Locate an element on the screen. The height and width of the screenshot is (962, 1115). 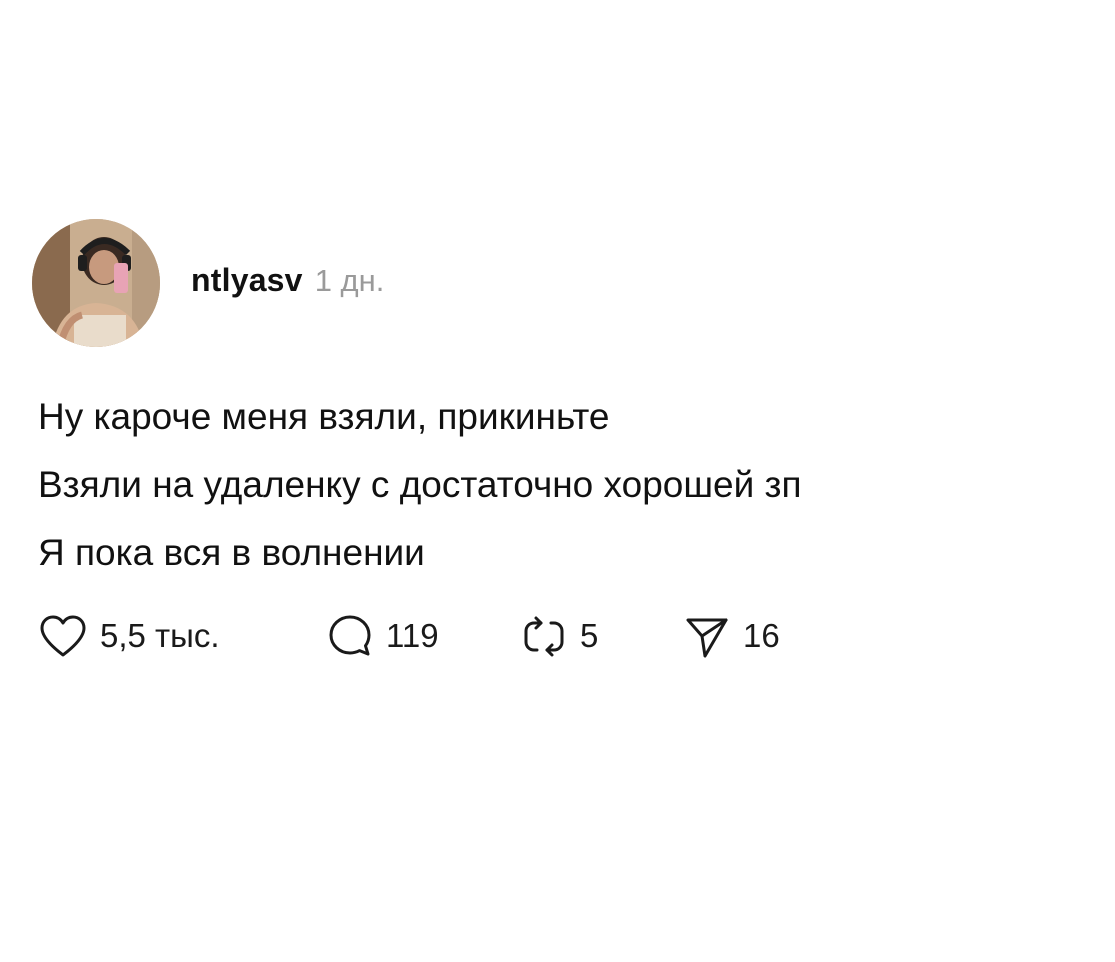
post-text-line: Я пока вся в волнении is located at coordinates (231, 552).